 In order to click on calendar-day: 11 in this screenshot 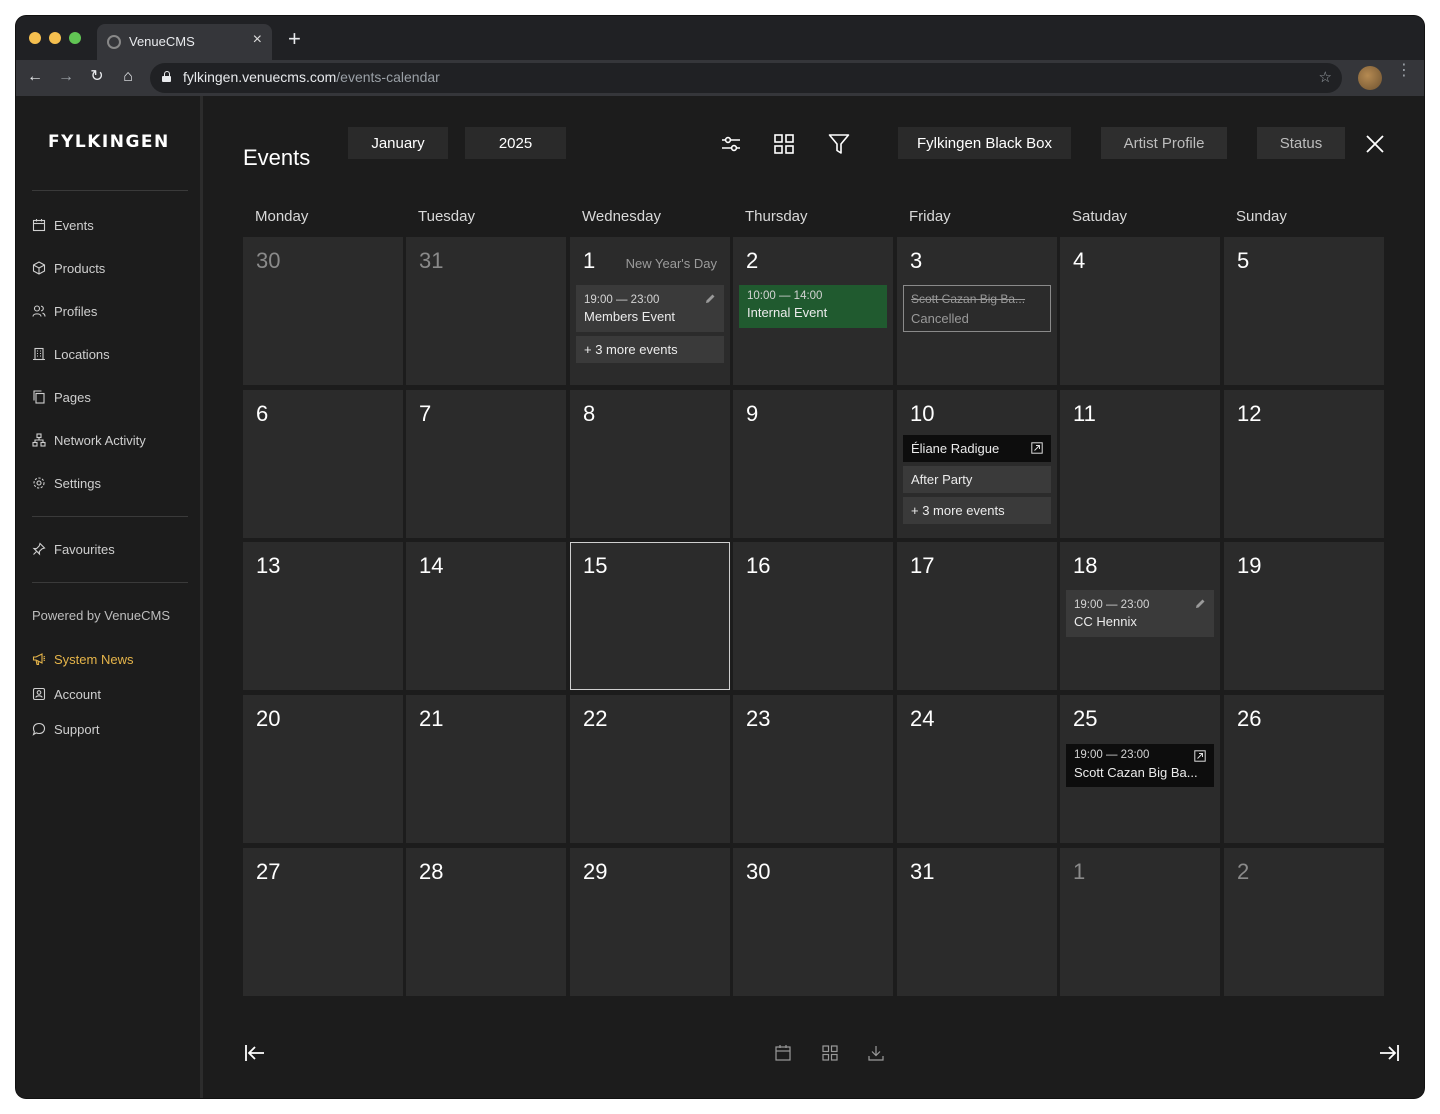, I will do `click(1140, 464)`.